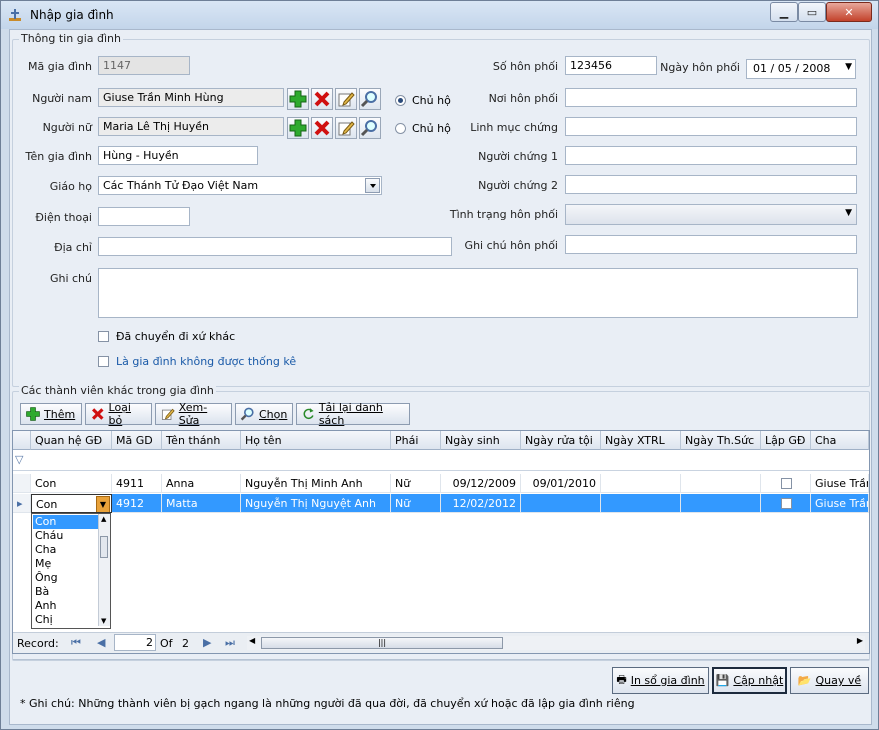 This screenshot has height=730, width=879. I want to click on ghi-chu-hon-phoi-field, so click(711, 244).